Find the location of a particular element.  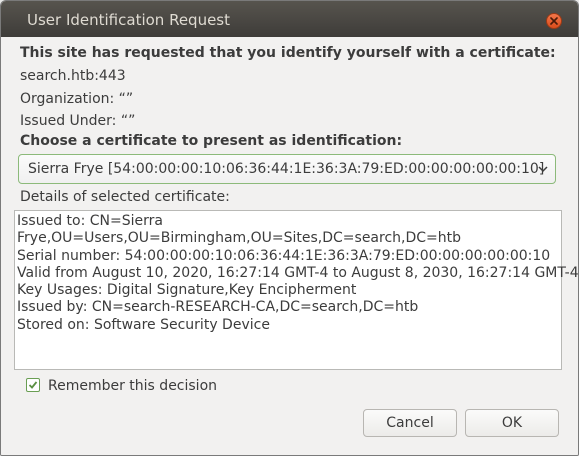

close-button is located at coordinates (554, 21).